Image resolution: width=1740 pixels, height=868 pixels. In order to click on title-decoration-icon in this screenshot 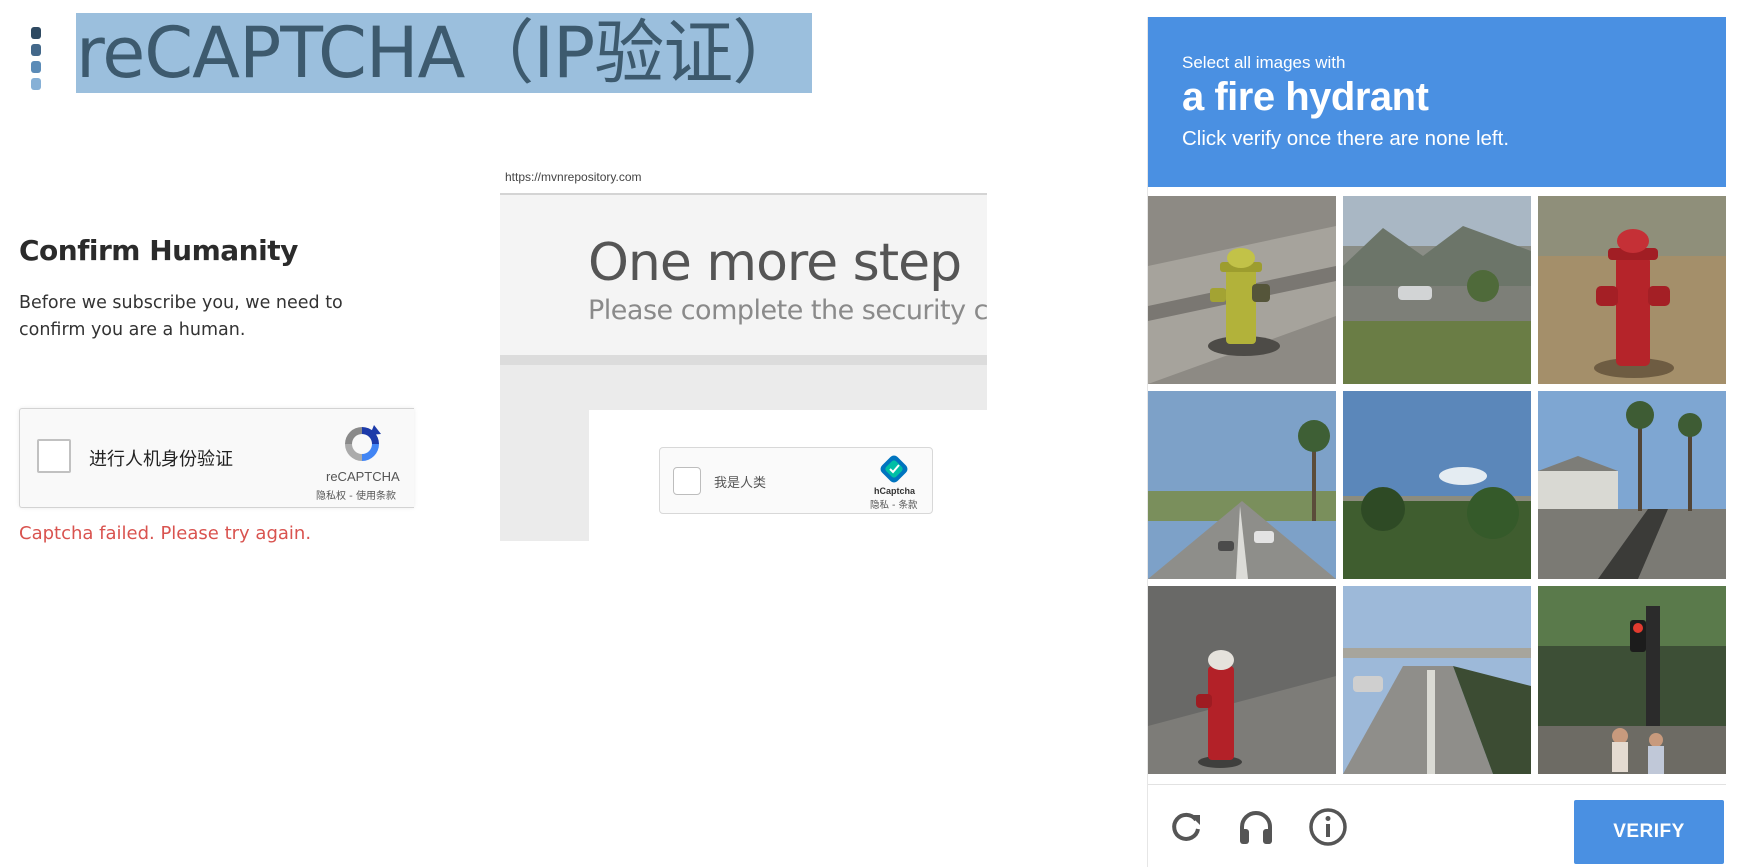, I will do `click(36, 60)`.